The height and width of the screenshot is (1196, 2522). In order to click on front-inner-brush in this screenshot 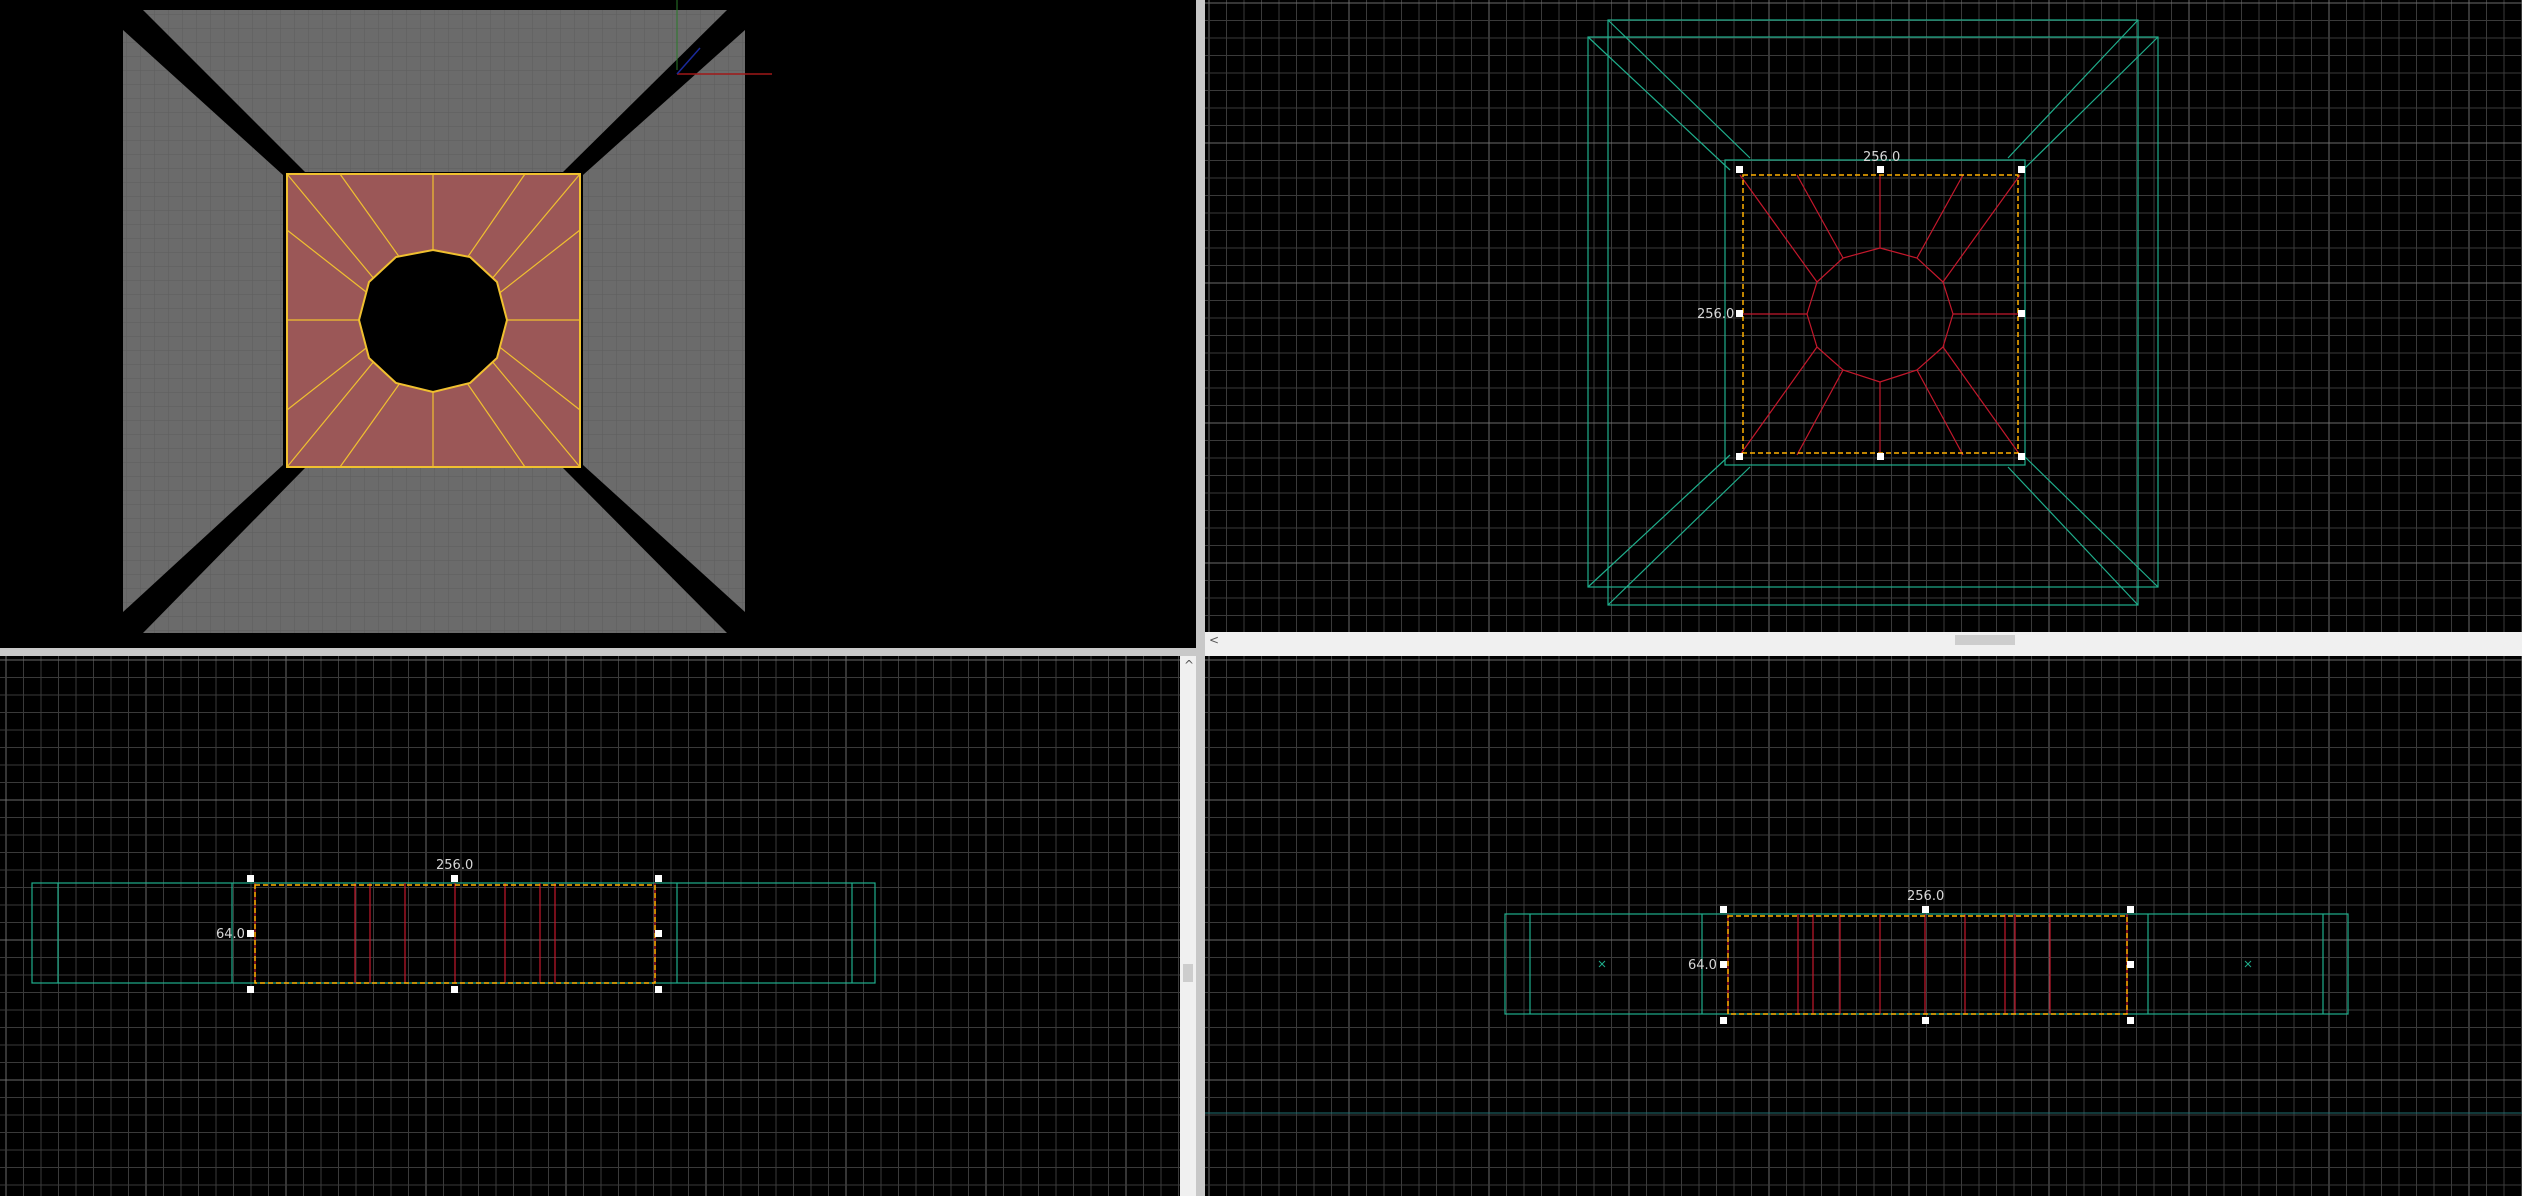, I will do `click(455, 933)`.